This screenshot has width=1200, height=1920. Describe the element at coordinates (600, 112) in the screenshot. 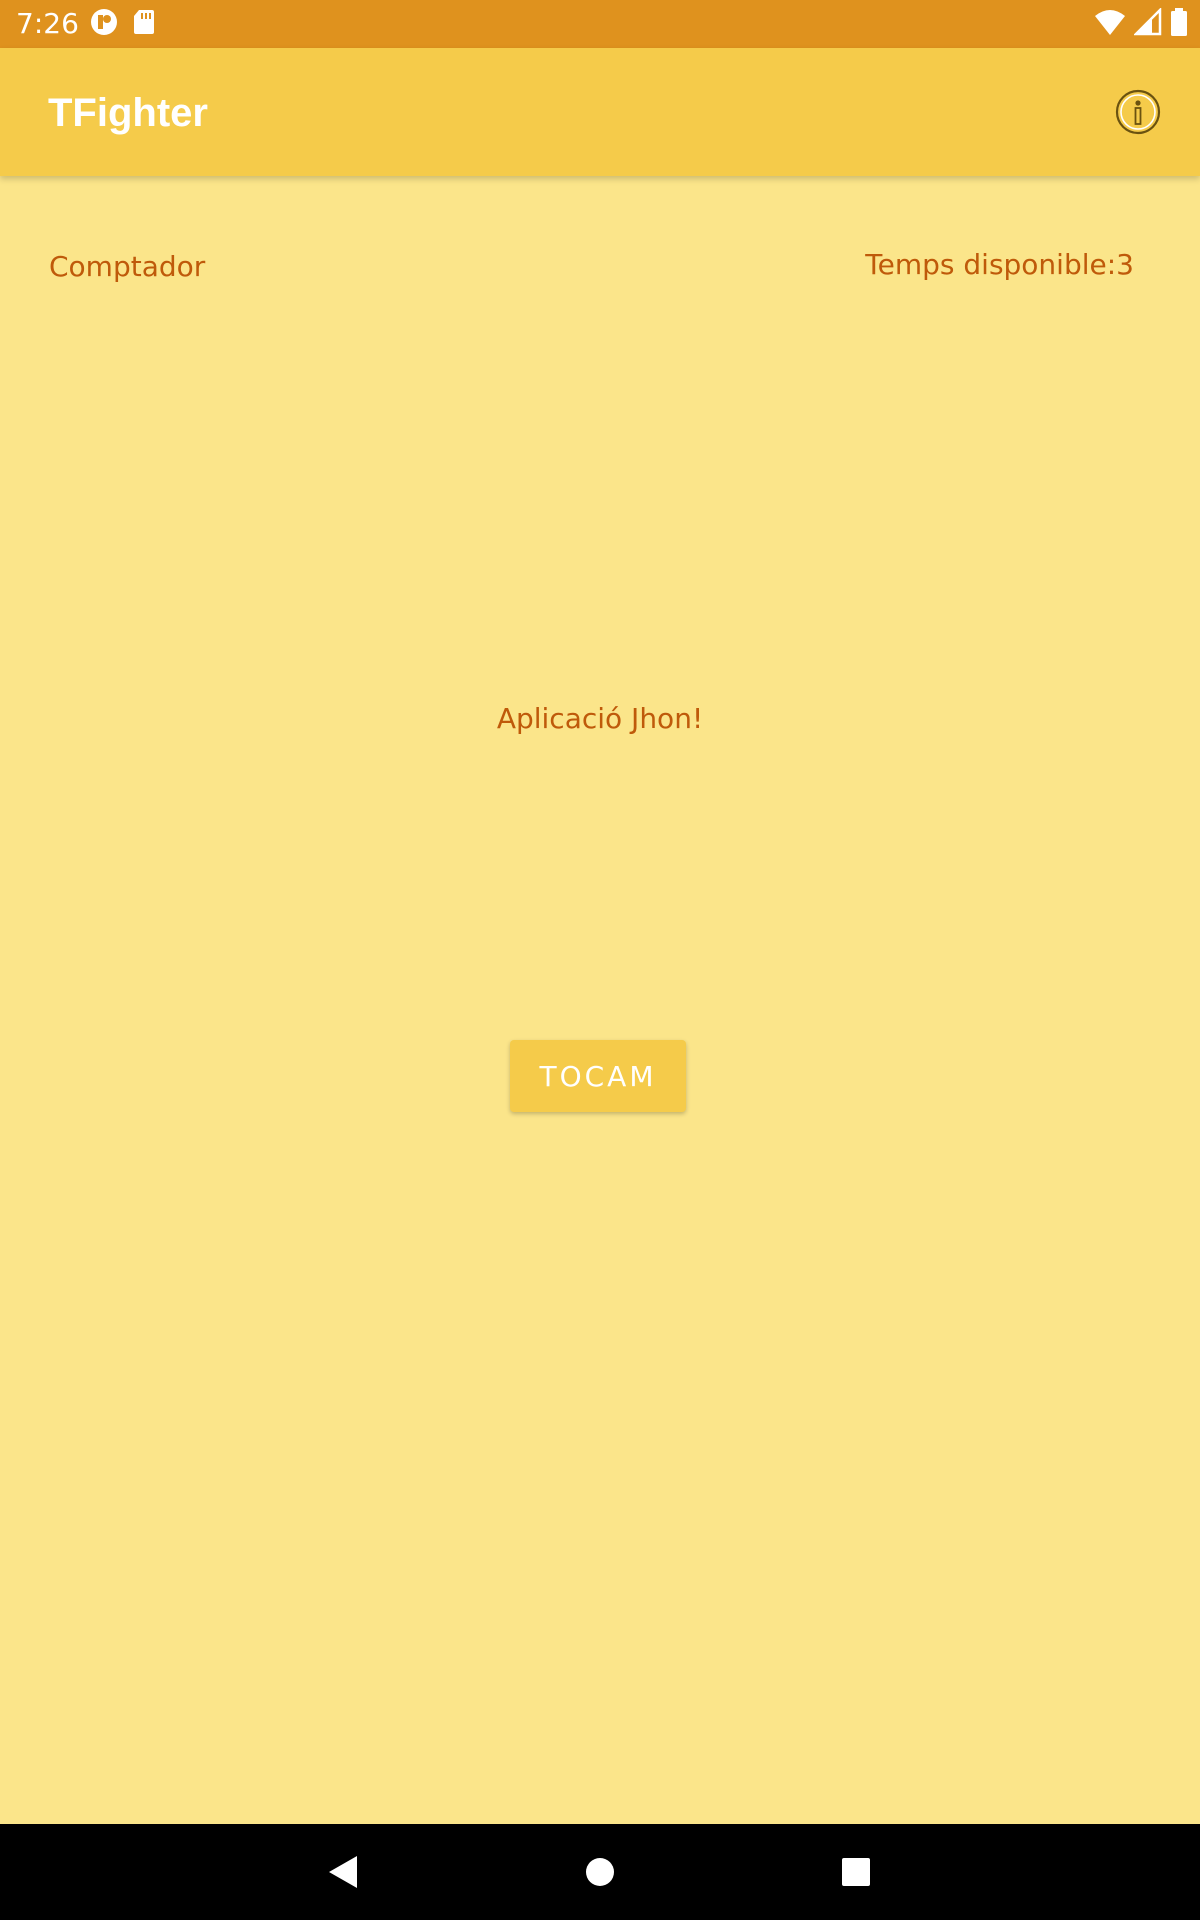

I see `app-bar: TFighter` at that location.